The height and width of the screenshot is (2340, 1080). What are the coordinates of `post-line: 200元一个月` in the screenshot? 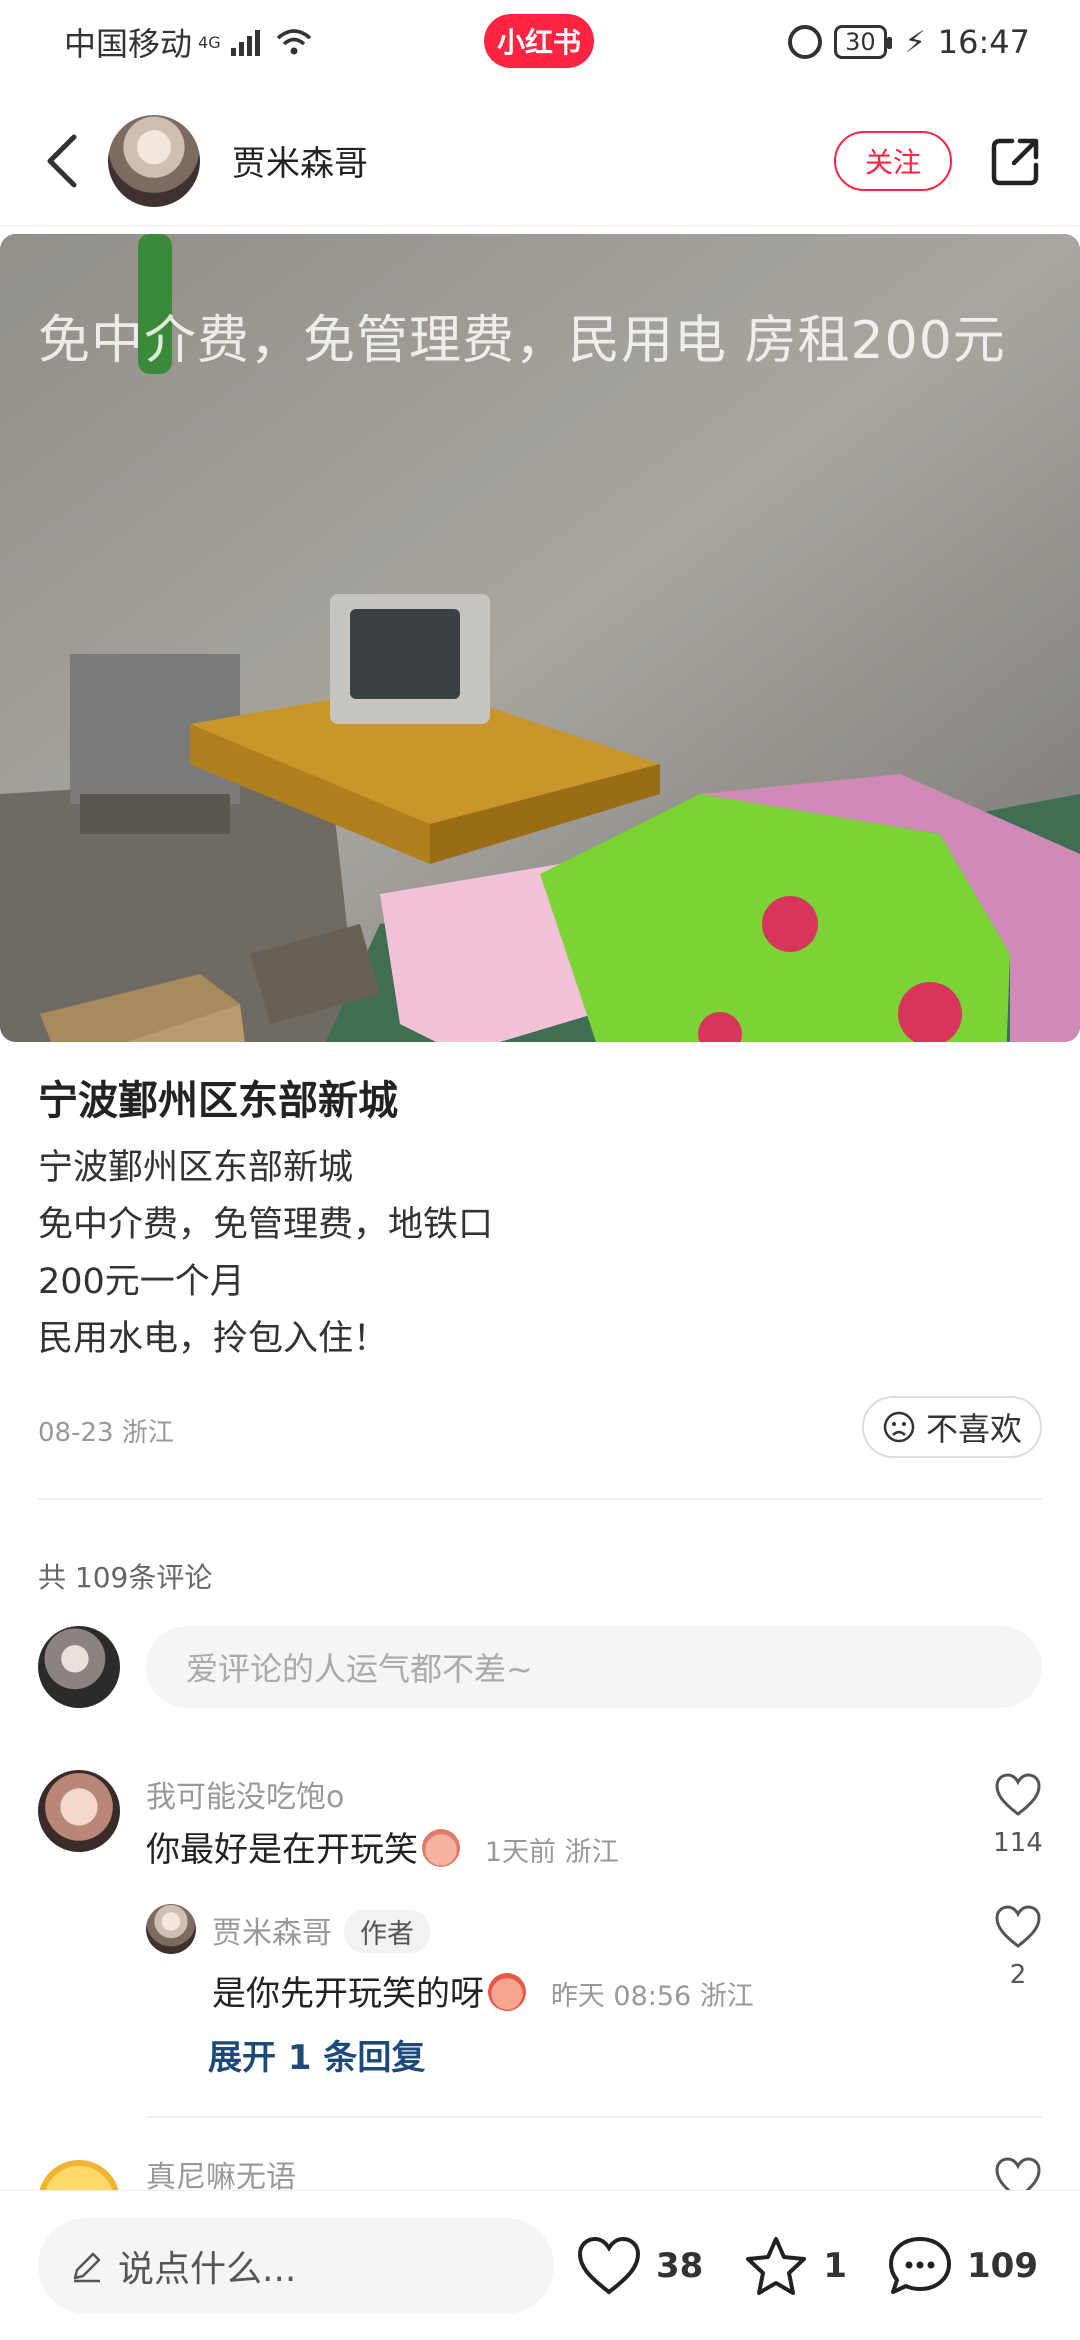 It's located at (141, 1282).